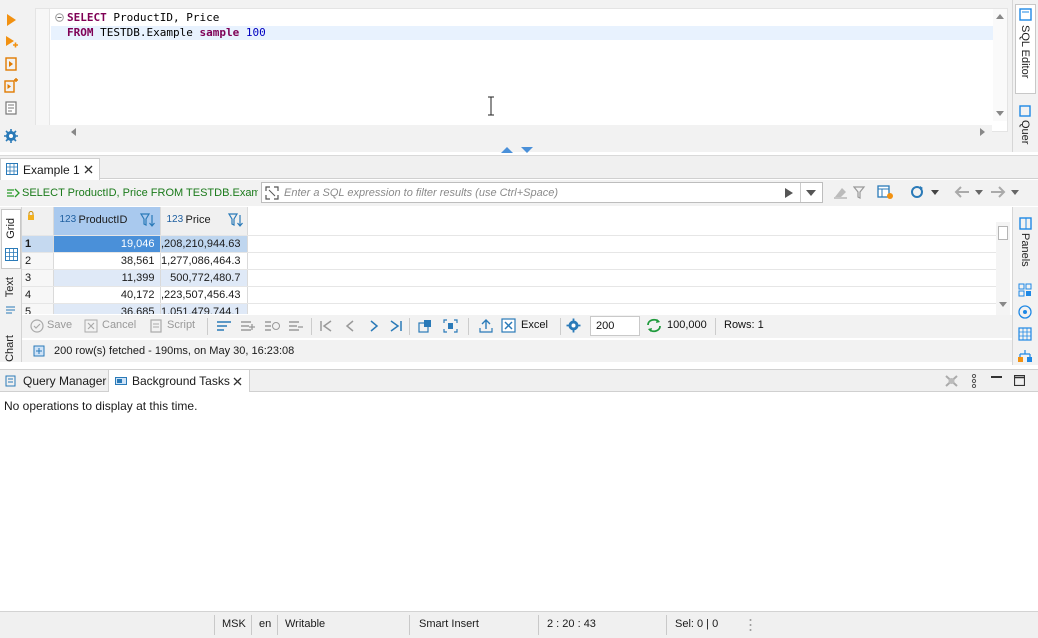  What do you see at coordinates (789, 193) in the screenshot?
I see `apply-filter-icon` at bounding box center [789, 193].